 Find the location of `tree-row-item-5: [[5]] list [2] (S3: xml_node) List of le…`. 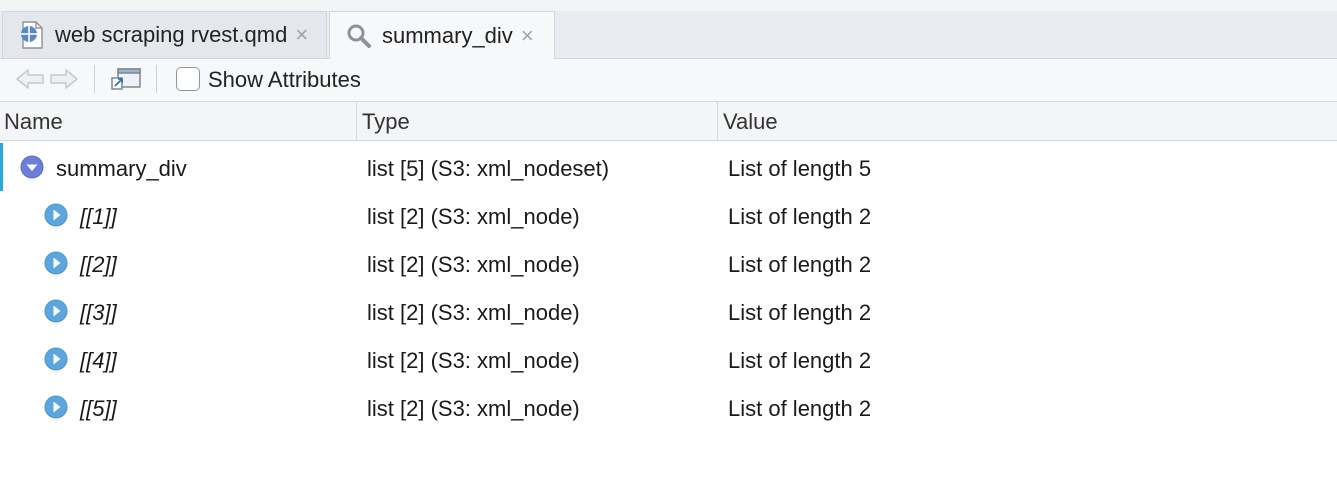

tree-row-item-5: [[5]] list [2] (S3: xml_node) List of le… is located at coordinates (668, 407).